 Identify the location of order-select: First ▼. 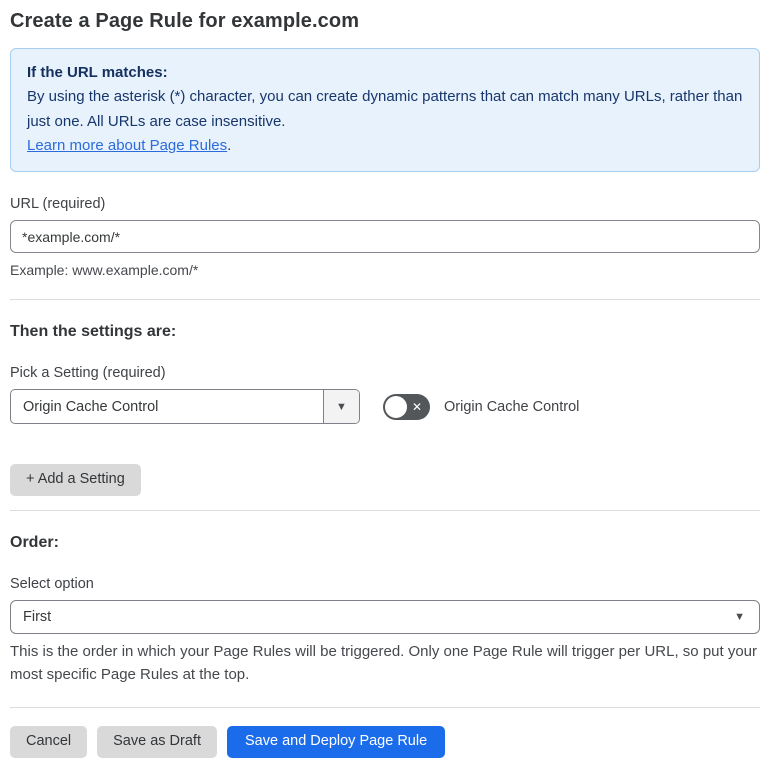
(385, 617).